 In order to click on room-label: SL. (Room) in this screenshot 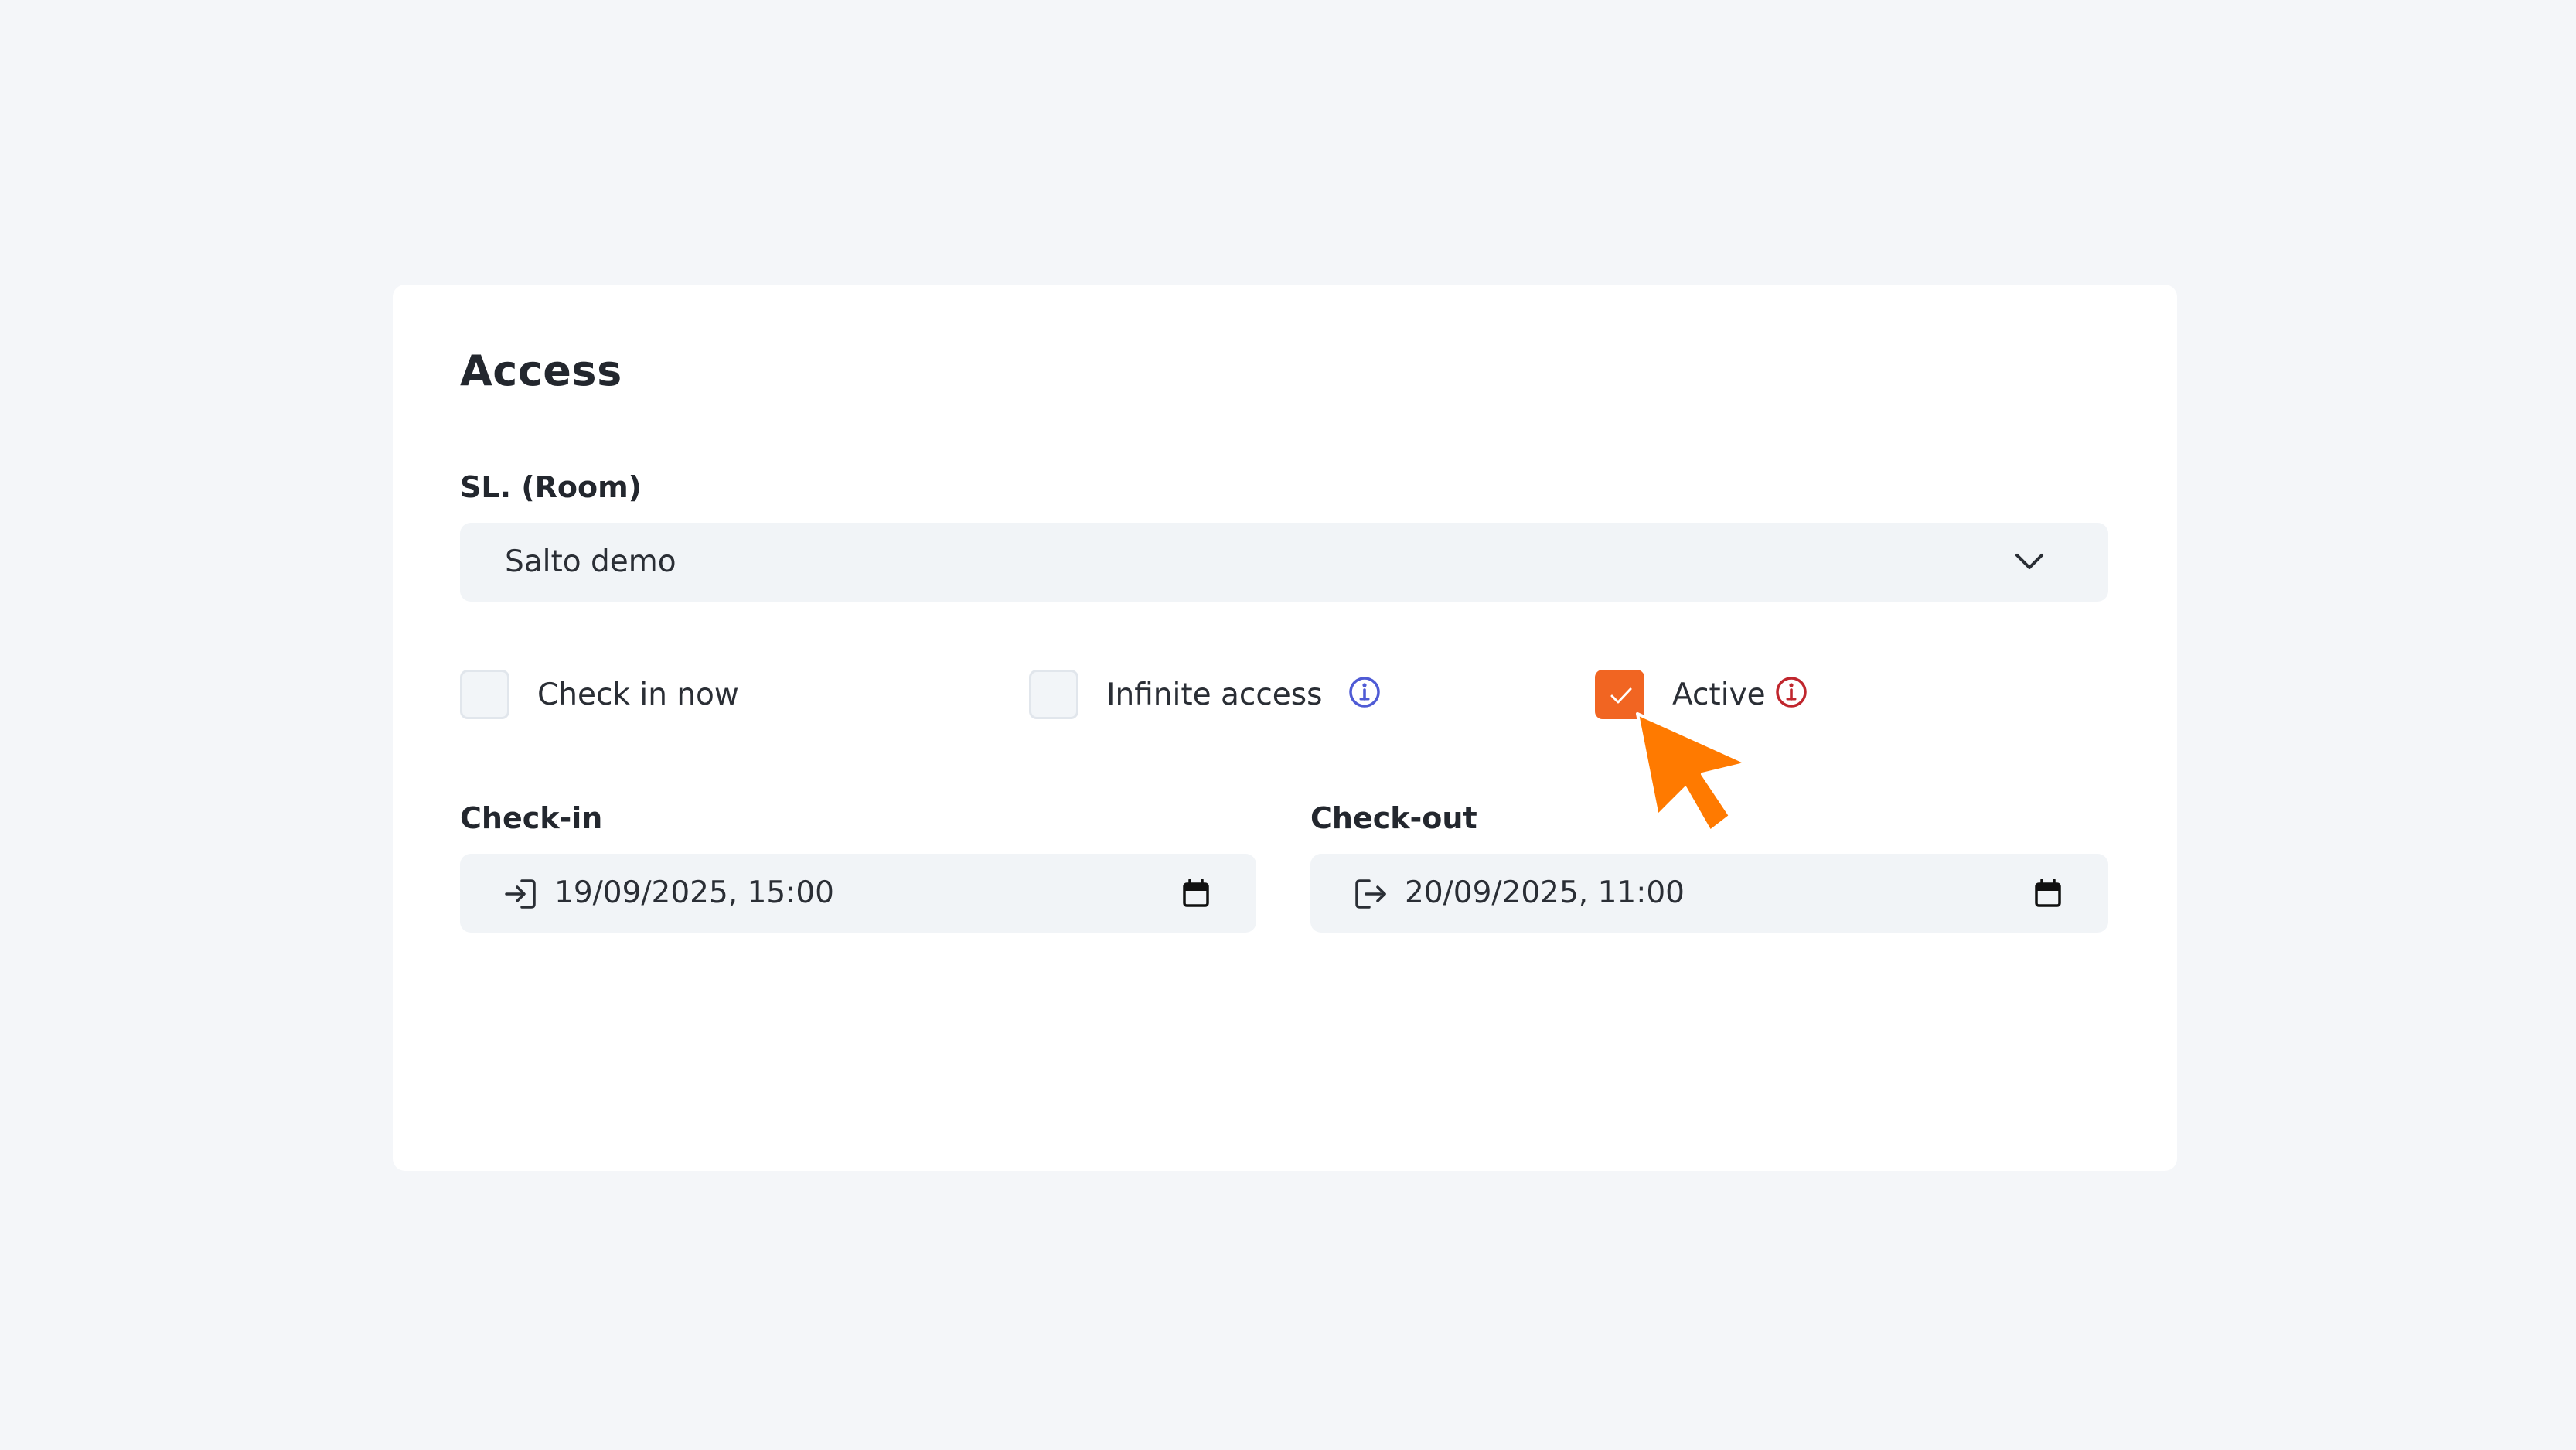, I will do `click(551, 487)`.